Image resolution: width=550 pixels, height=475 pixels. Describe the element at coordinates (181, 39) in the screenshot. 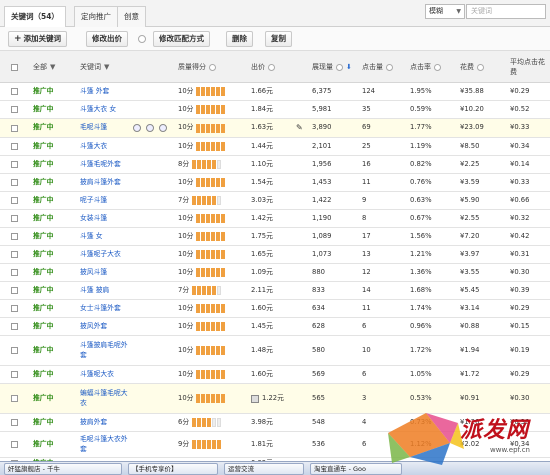

I see `modify-match-button: 修改匹配方式` at that location.